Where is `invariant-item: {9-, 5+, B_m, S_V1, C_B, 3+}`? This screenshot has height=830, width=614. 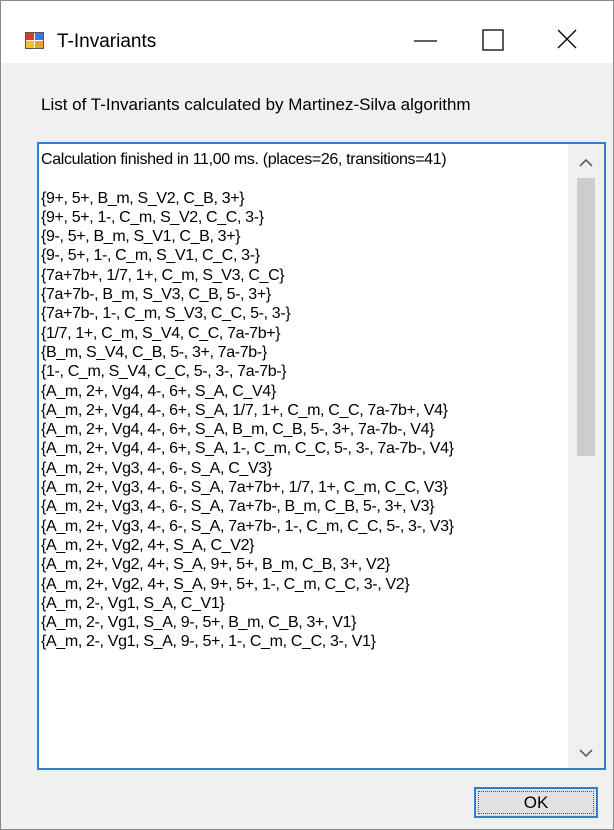 invariant-item: {9-, 5+, B_m, S_V1, C_B, 3+} is located at coordinates (141, 237).